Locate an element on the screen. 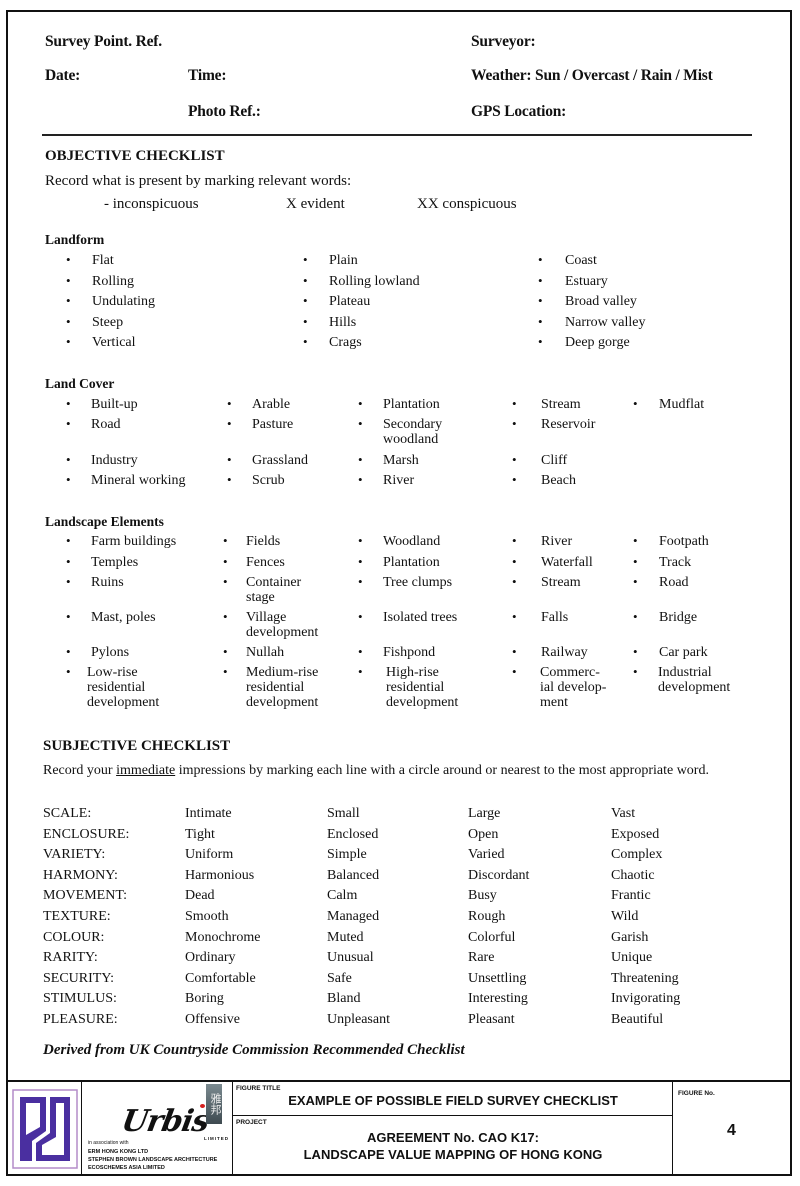  subjective-option: Muted is located at coordinates (345, 938).